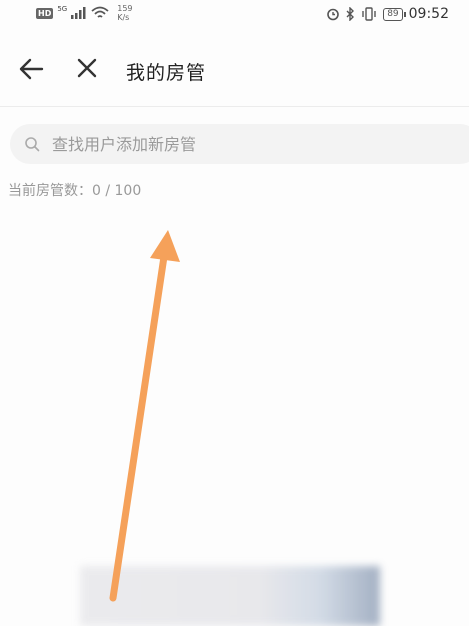 The width and height of the screenshot is (469, 626). Describe the element at coordinates (234, 16) in the screenshot. I see `status-bar: HD 5G 159 K/s 89 09:52` at that location.